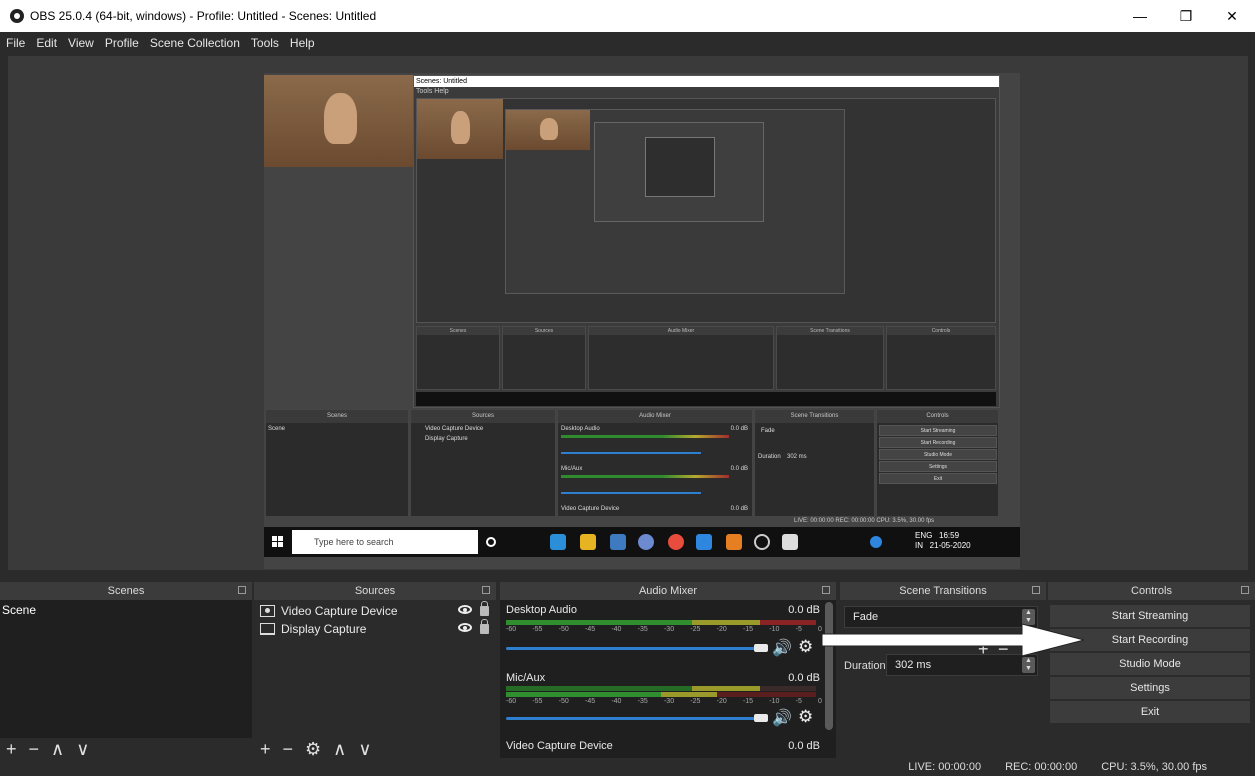 The image size is (1255, 776). What do you see at coordinates (34, 749) in the screenshot?
I see `remove-scene-button: −` at bounding box center [34, 749].